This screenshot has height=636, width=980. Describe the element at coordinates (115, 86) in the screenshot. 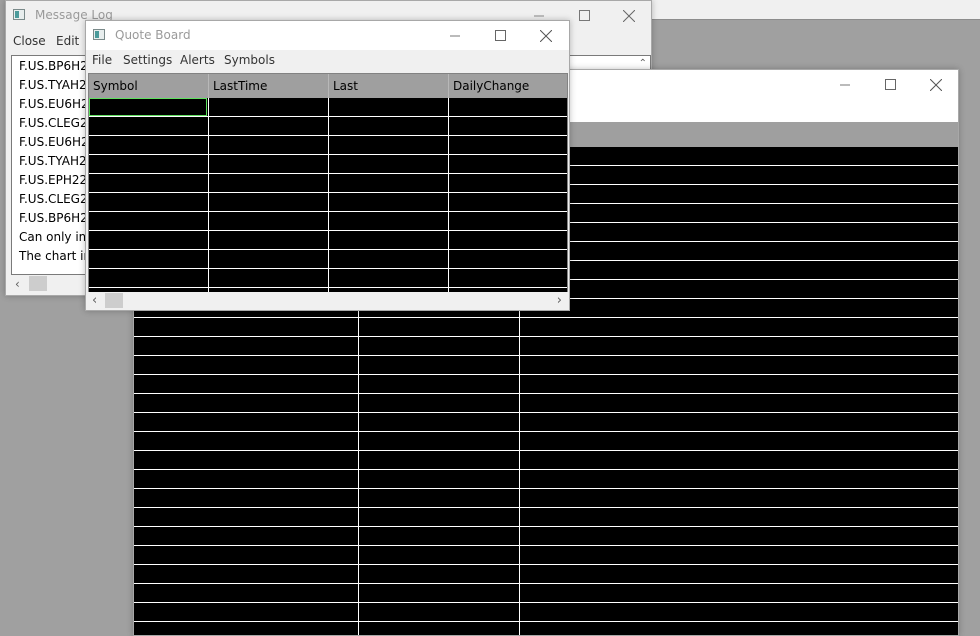

I see `column-header-symbol: Symbol` at that location.